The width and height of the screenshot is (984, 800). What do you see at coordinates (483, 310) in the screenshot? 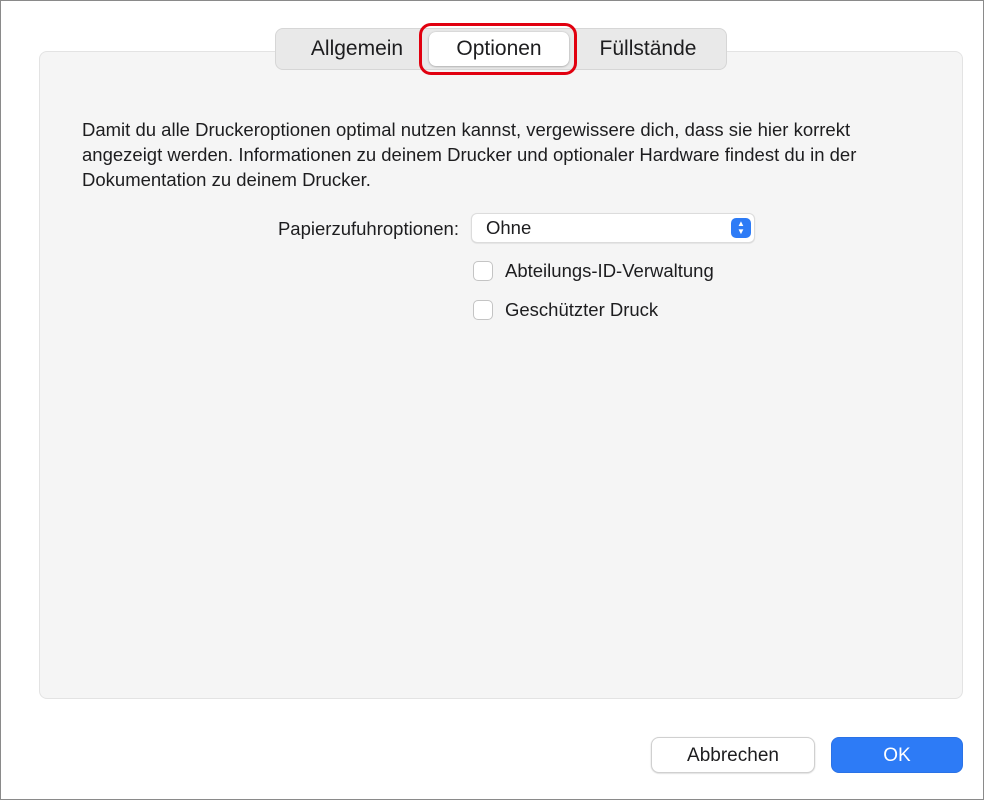
I see `geschuetzter-druck-checkbox` at bounding box center [483, 310].